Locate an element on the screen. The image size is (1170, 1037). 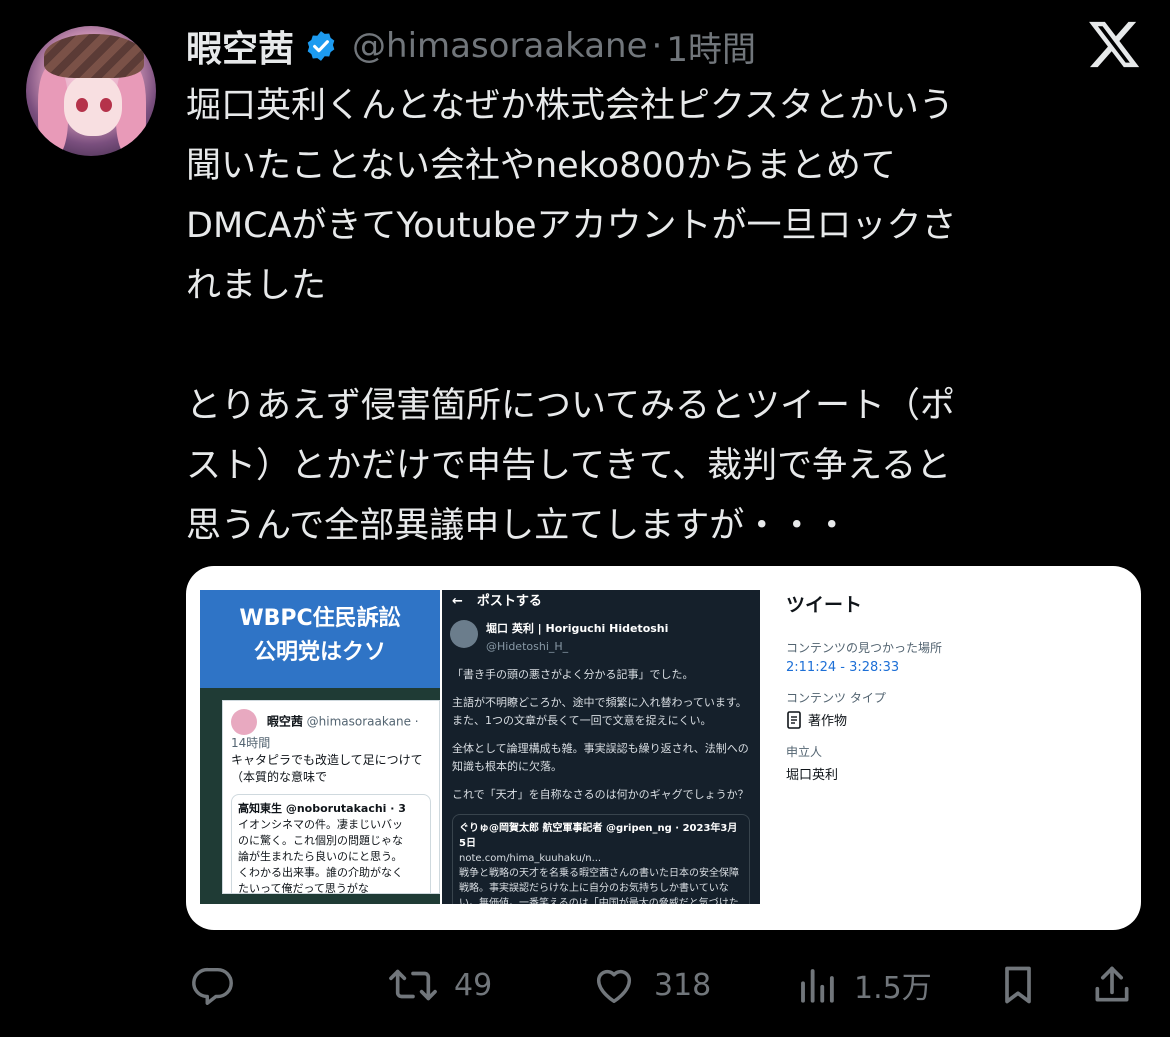
screenshot-para-3: 全体として論理構成も雑。事実誤認も繰り返され、法制への知識も根本的に欠落。 is located at coordinates (600, 757).